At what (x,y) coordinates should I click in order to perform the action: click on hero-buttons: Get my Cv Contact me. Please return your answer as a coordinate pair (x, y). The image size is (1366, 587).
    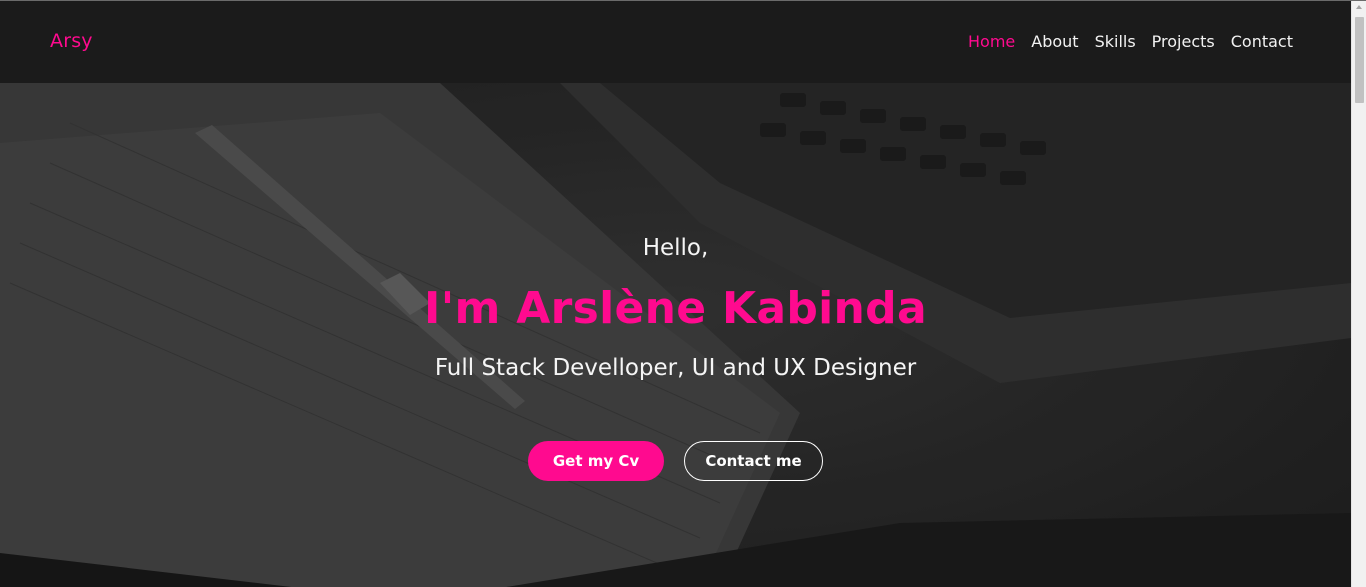
    Looking at the image, I should click on (675, 461).